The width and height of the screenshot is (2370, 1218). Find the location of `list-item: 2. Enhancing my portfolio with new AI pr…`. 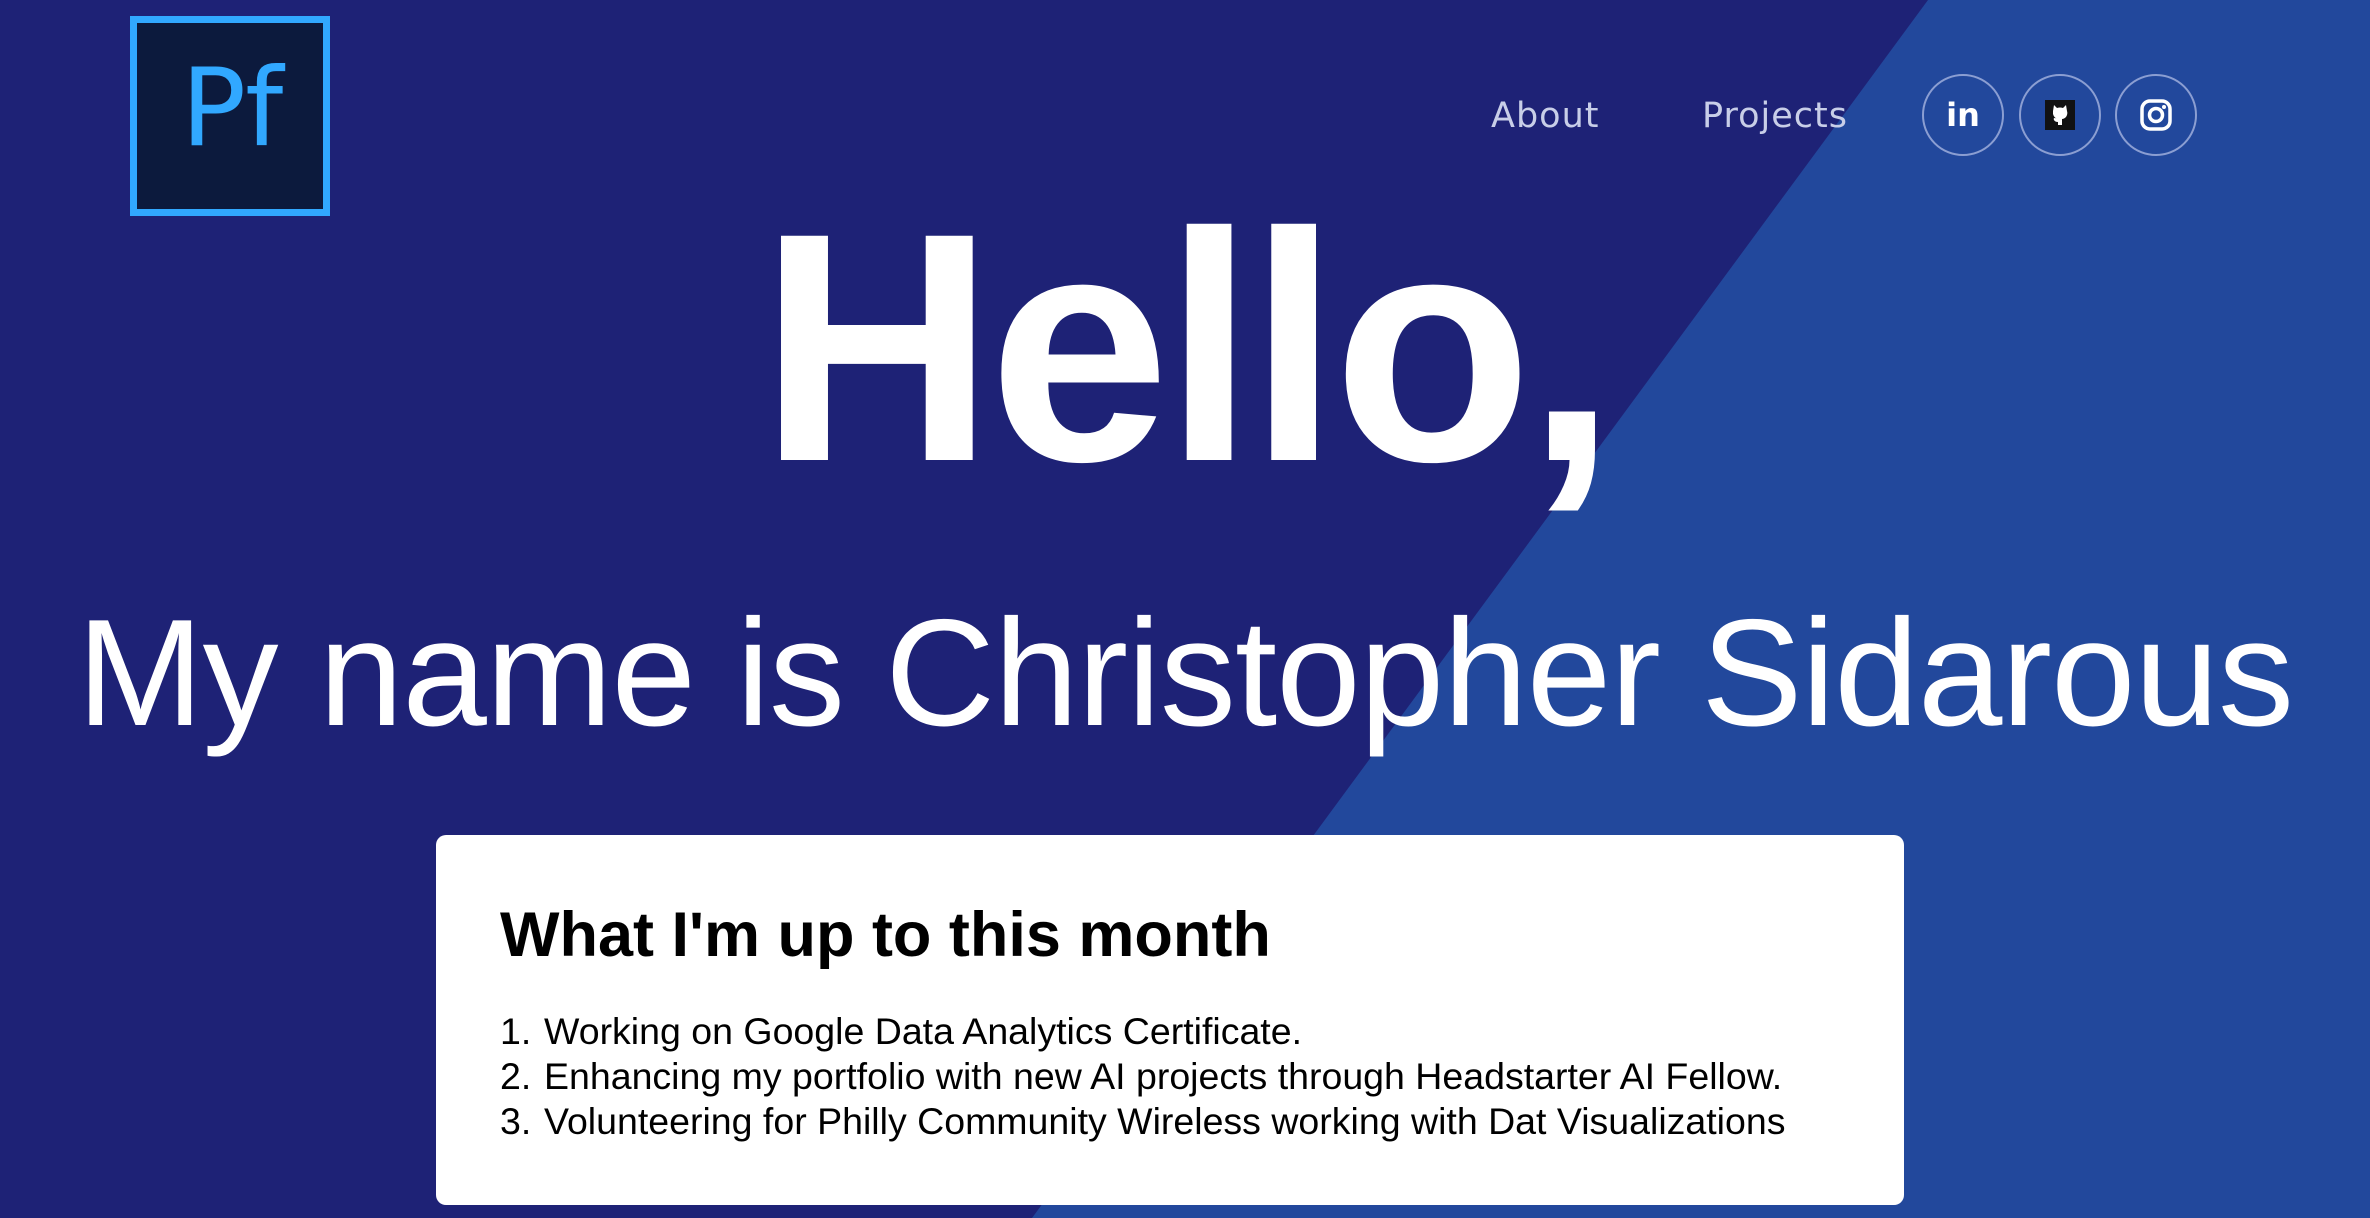

list-item: 2. Enhancing my portfolio with new AI pr… is located at coordinates (1202, 1076).